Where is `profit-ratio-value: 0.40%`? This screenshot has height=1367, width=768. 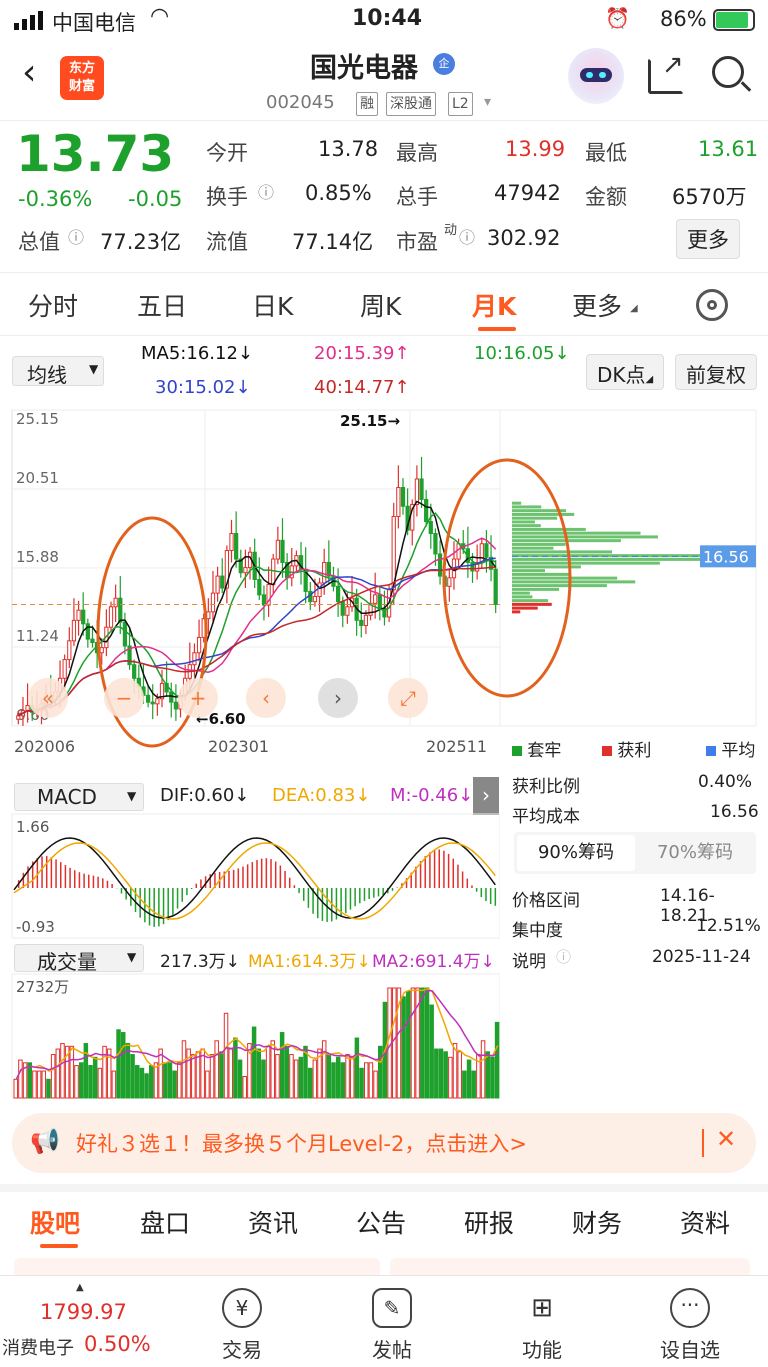
profit-ratio-value: 0.40% is located at coordinates (725, 782).